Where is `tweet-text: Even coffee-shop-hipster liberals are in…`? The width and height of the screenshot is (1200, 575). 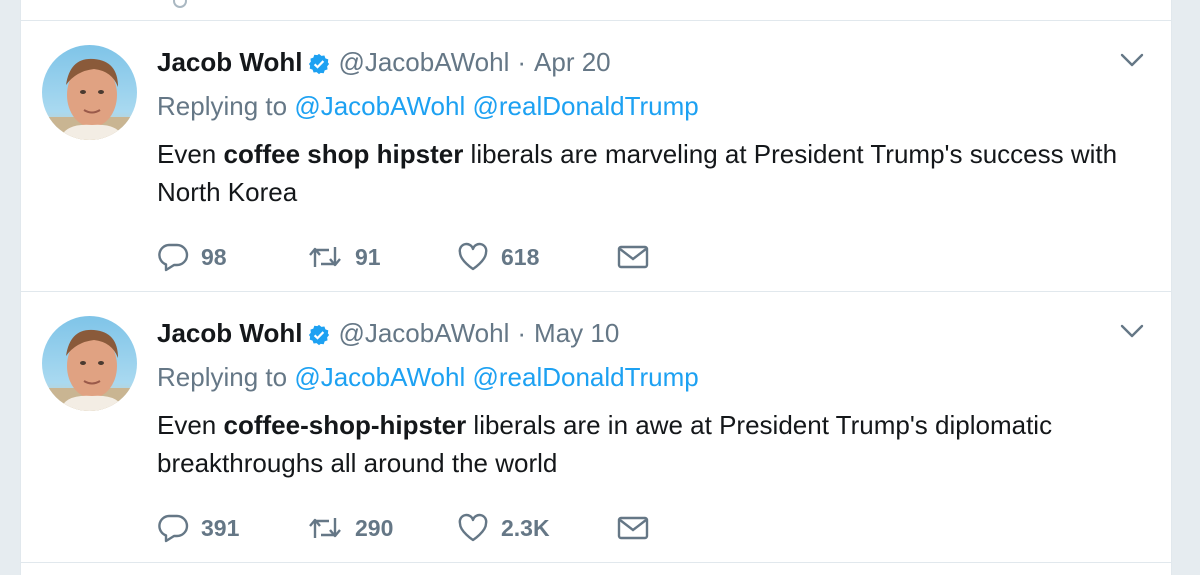 tweet-text: Even coffee-shop-hipster liberals are in… is located at coordinates (652, 444).